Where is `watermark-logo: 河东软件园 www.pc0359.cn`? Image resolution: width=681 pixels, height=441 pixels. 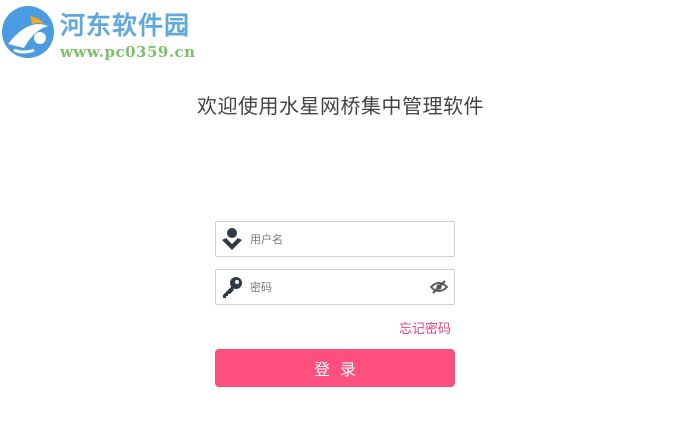
watermark-logo: 河东软件园 www.pc0359.cn is located at coordinates (110, 35).